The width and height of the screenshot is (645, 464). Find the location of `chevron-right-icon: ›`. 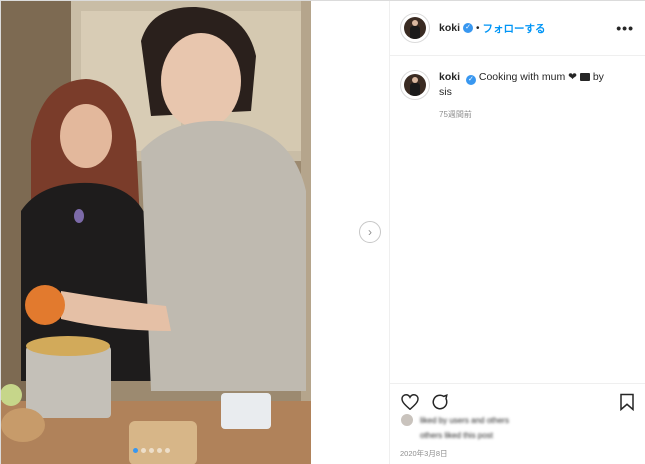

chevron-right-icon: › is located at coordinates (370, 232).